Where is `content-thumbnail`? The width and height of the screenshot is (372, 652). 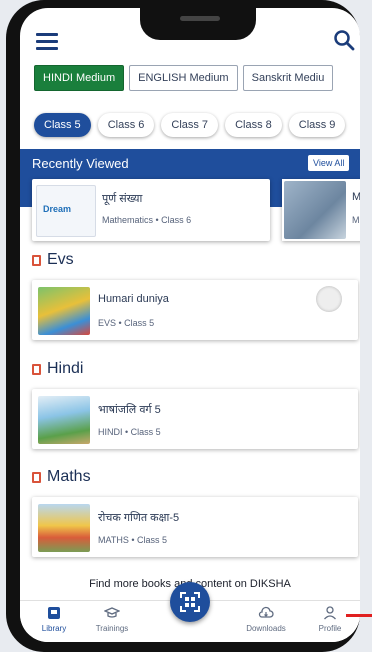
content-thumbnail is located at coordinates (315, 210).